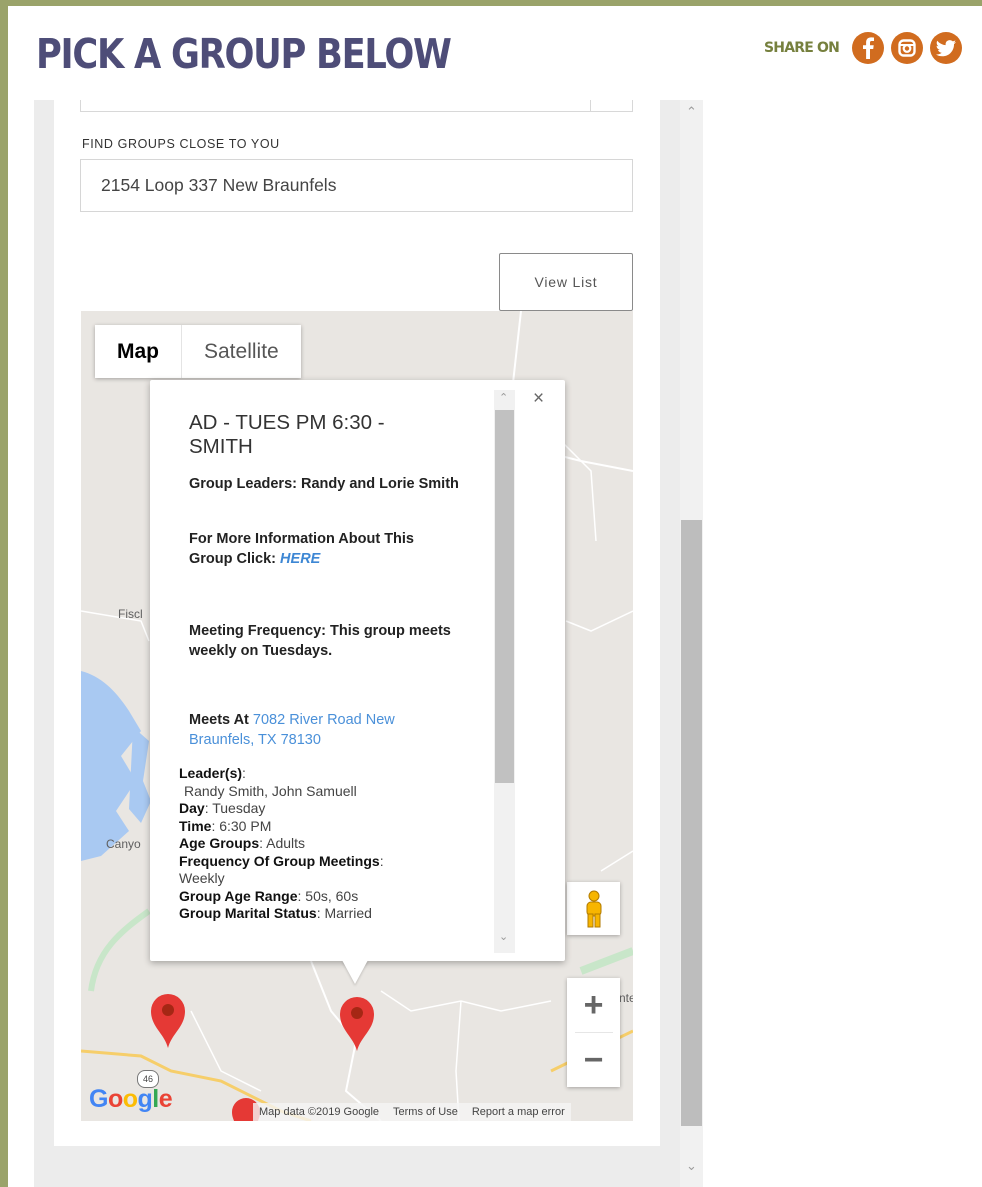  What do you see at coordinates (691, 1166) in the screenshot?
I see `scroll-down-icon: ⌄` at bounding box center [691, 1166].